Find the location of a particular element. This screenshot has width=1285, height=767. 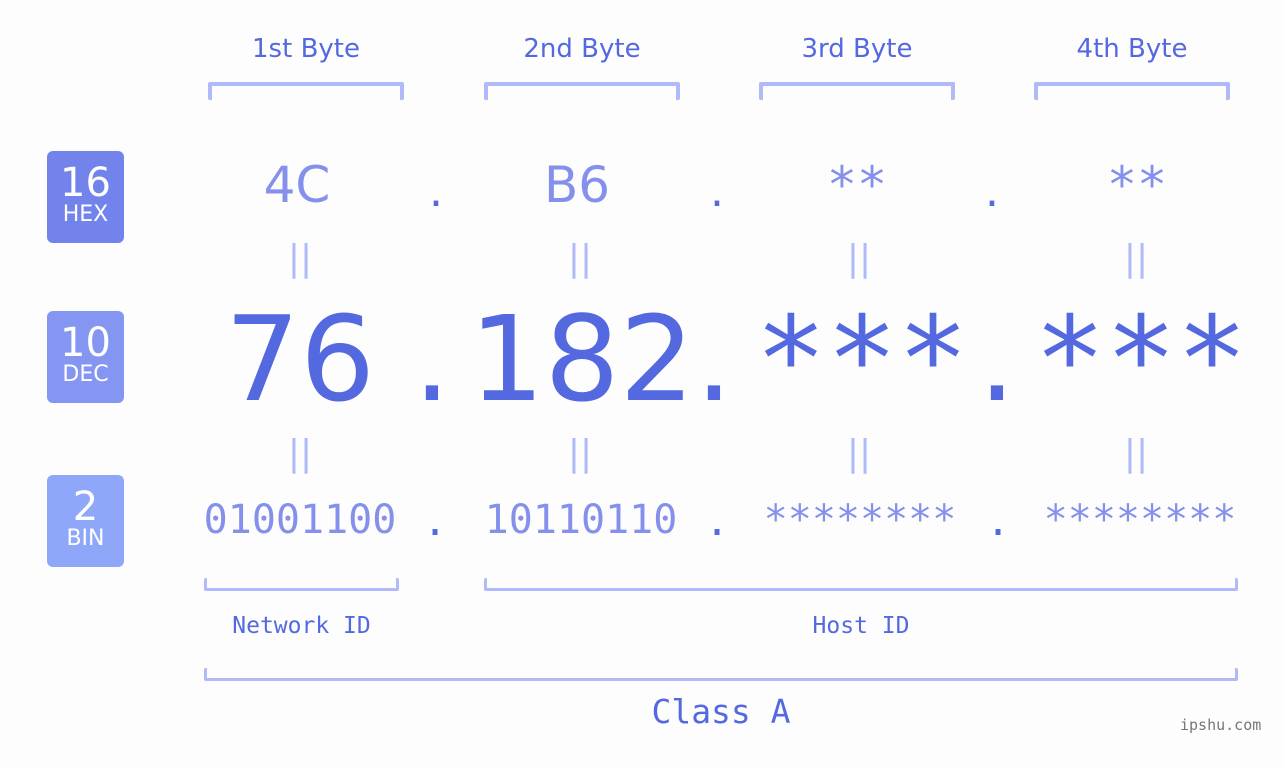

hex-badge-label: HEX is located at coordinates (85, 214).